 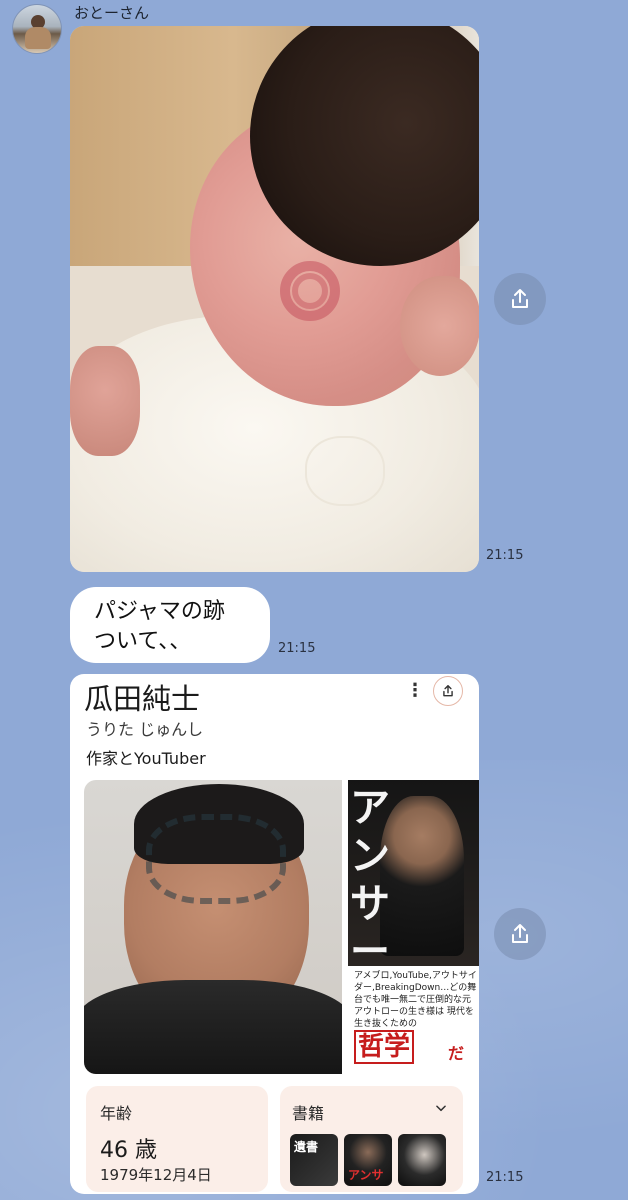 I want to click on books-tile: 書籍 遺書 アンサ, so click(x=371, y=1139).